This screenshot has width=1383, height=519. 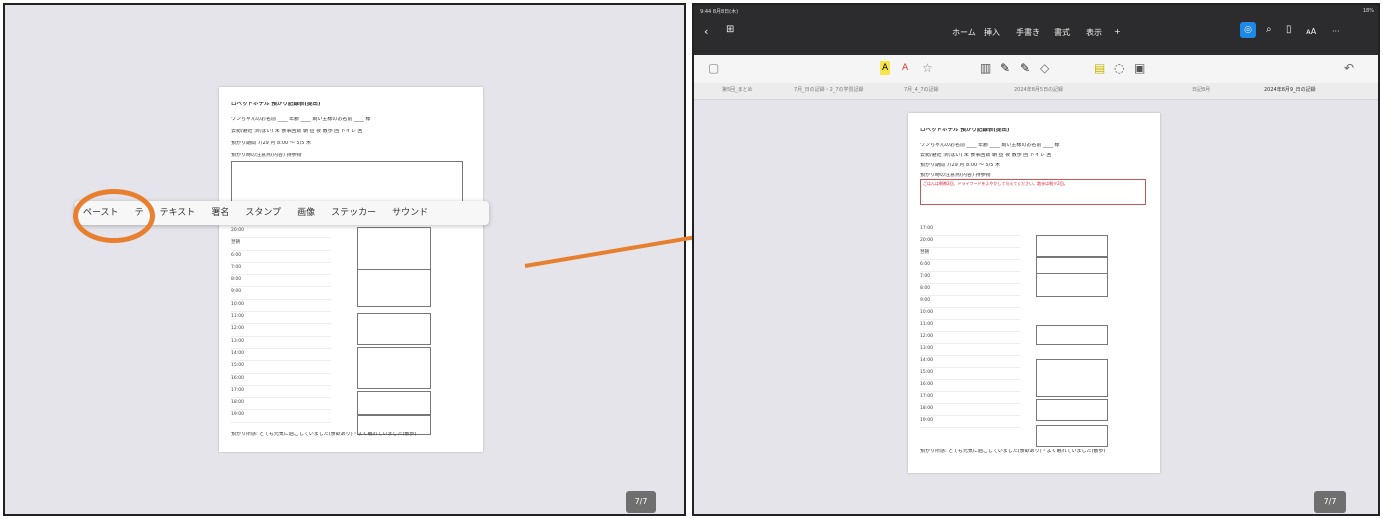 I want to click on drawing-toolbar: ▢ A A ☆ ▥ ✎ ✎ ◇ ▤ ◌ ▣ ↶, so click(x=1036, y=69).